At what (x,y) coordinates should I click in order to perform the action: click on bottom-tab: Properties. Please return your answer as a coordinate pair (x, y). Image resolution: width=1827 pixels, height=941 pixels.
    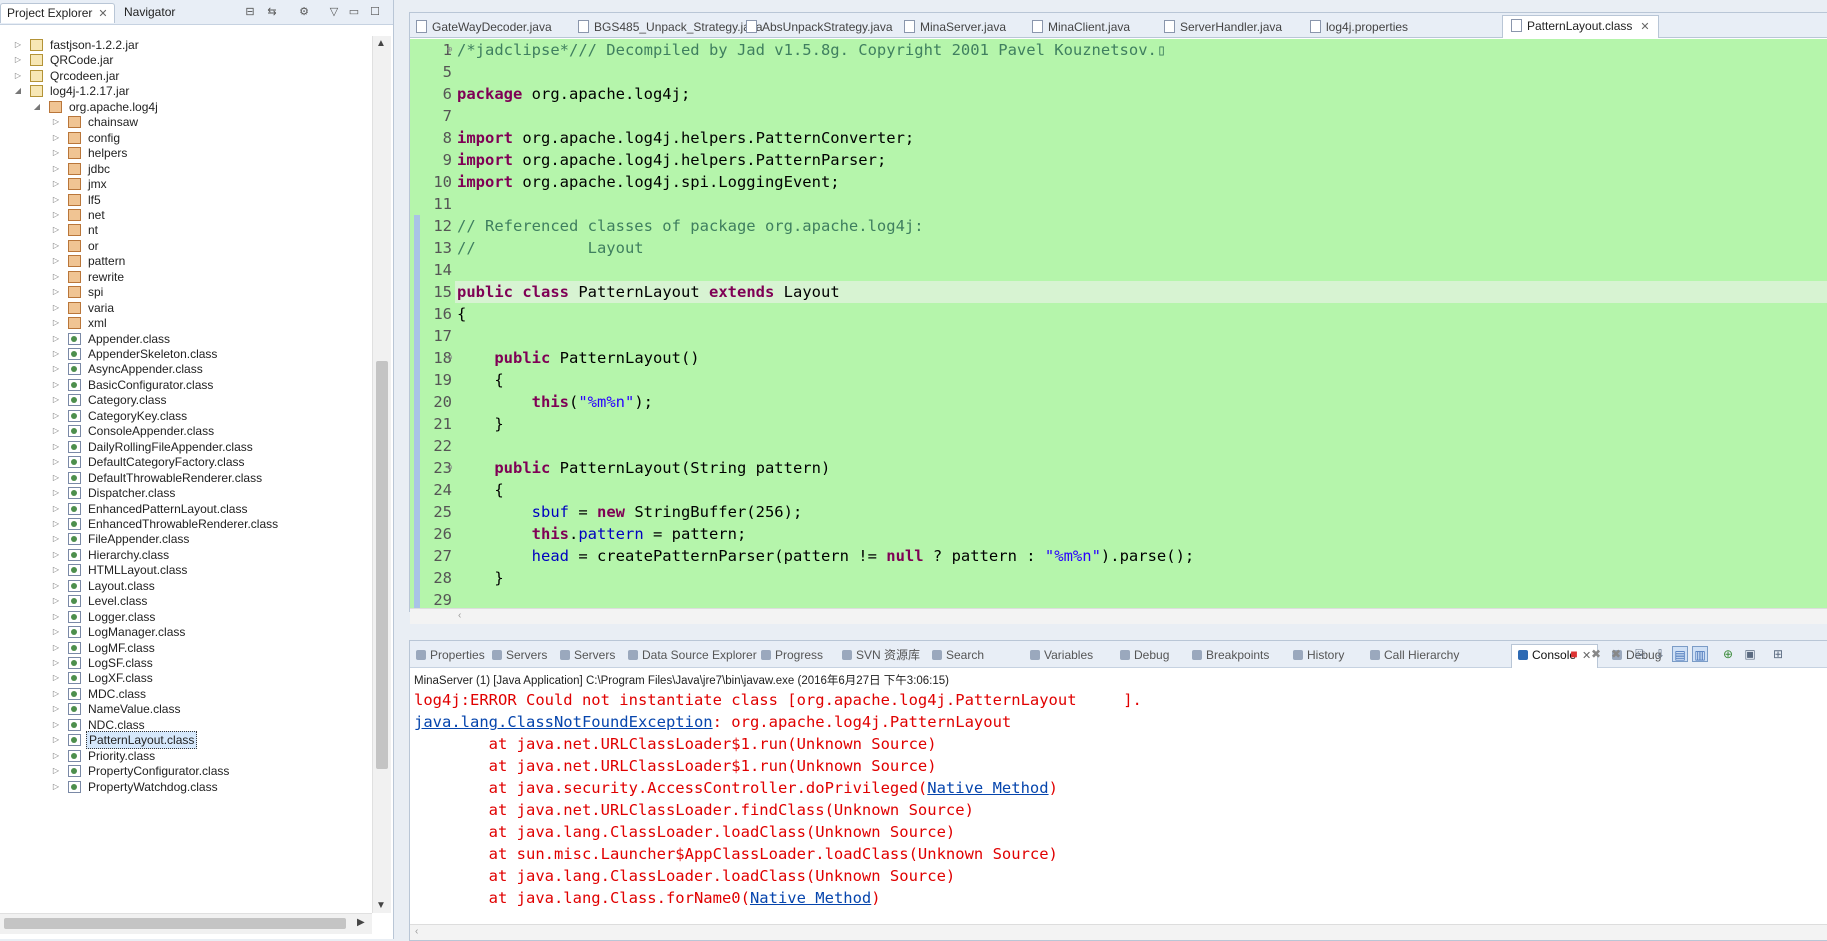
    Looking at the image, I should click on (450, 655).